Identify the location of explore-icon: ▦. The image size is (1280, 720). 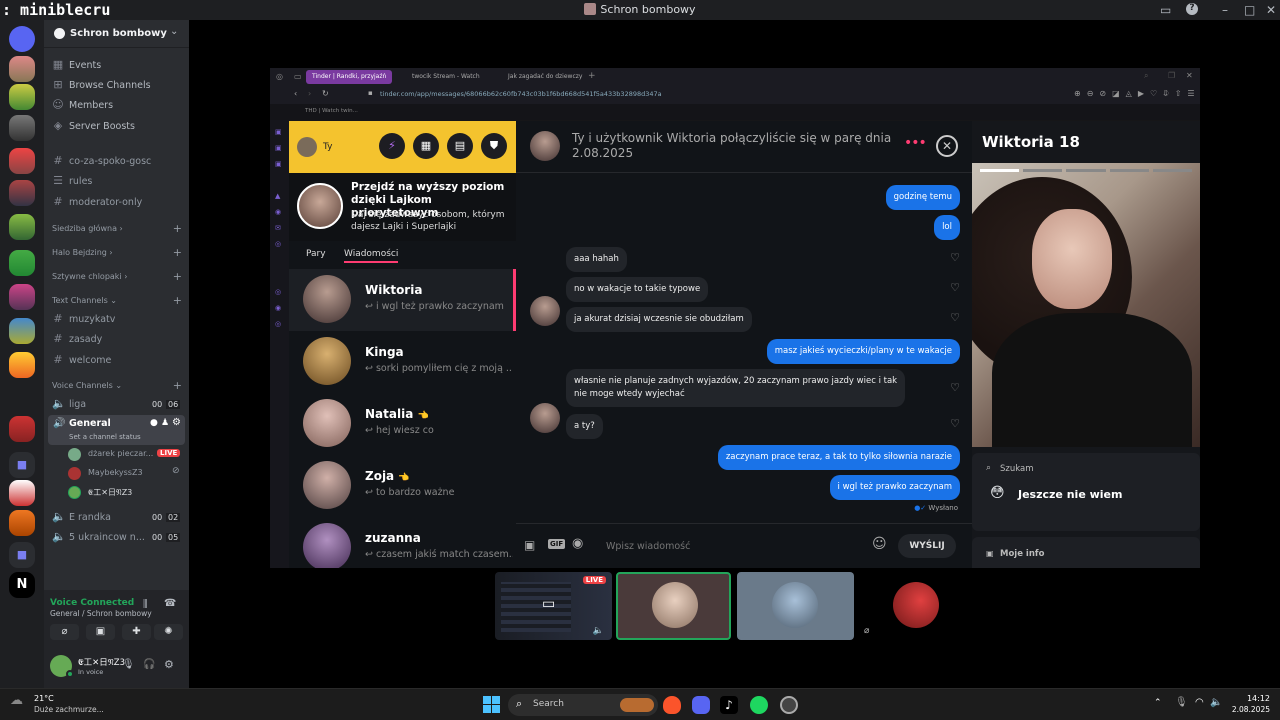
(426, 146).